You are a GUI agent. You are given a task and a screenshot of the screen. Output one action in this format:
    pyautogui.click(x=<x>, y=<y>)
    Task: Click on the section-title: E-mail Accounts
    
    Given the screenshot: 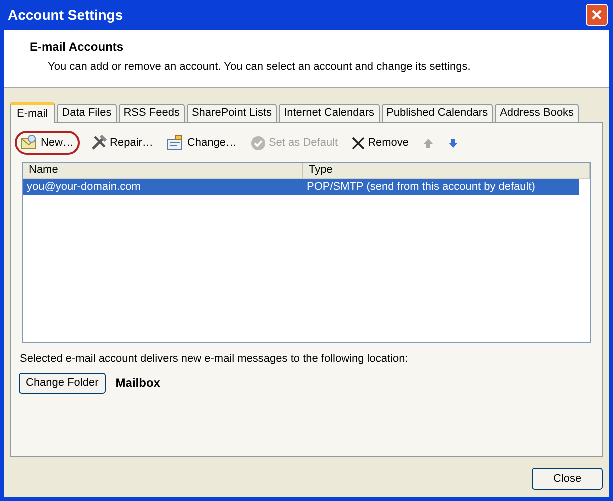 What is the action you would take?
    pyautogui.click(x=77, y=47)
    